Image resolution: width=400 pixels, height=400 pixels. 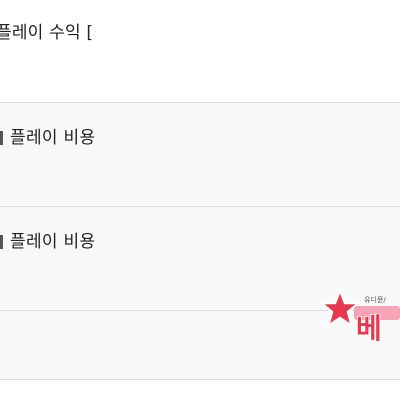 I want to click on star-icon, so click(x=340, y=308).